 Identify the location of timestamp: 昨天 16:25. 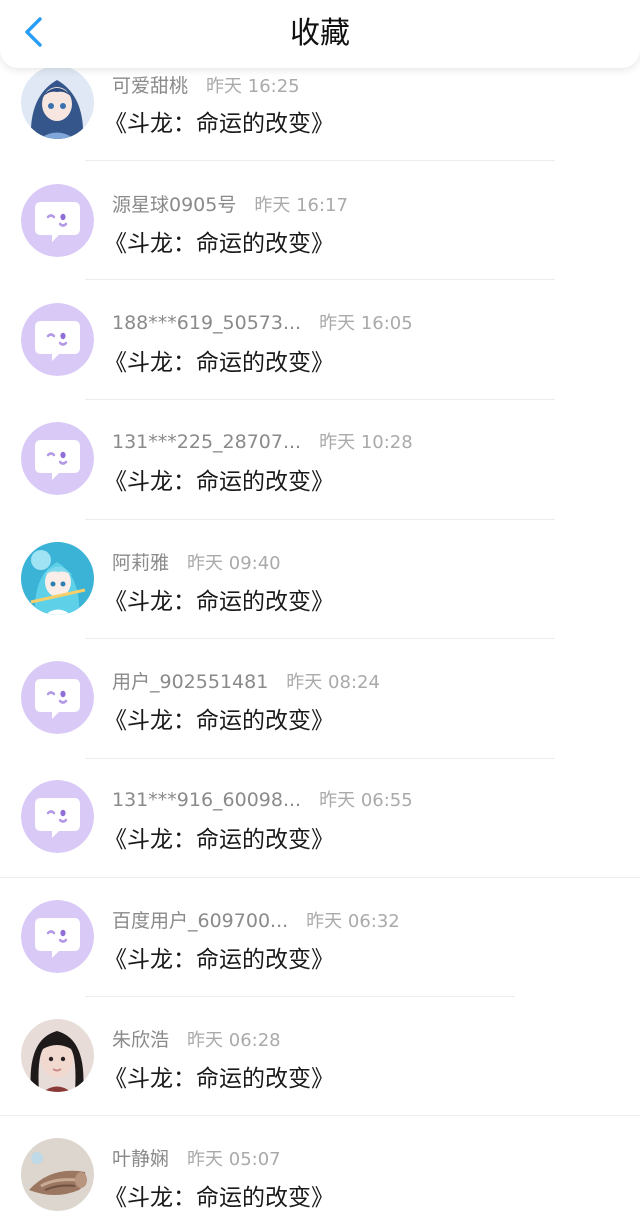
(253, 86).